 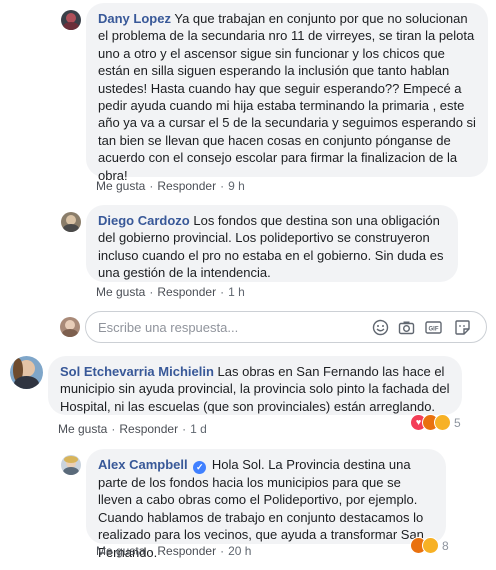 I want to click on svg-text: GIF, so click(x=434, y=330).